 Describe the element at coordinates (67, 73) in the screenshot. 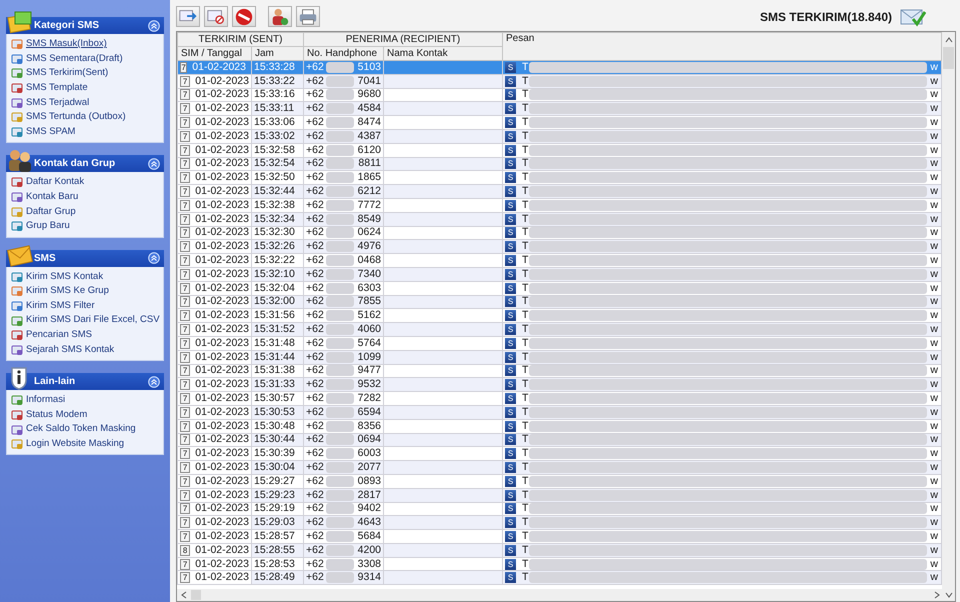

I see `menu-link: SMS Terkirim(Sent)` at that location.